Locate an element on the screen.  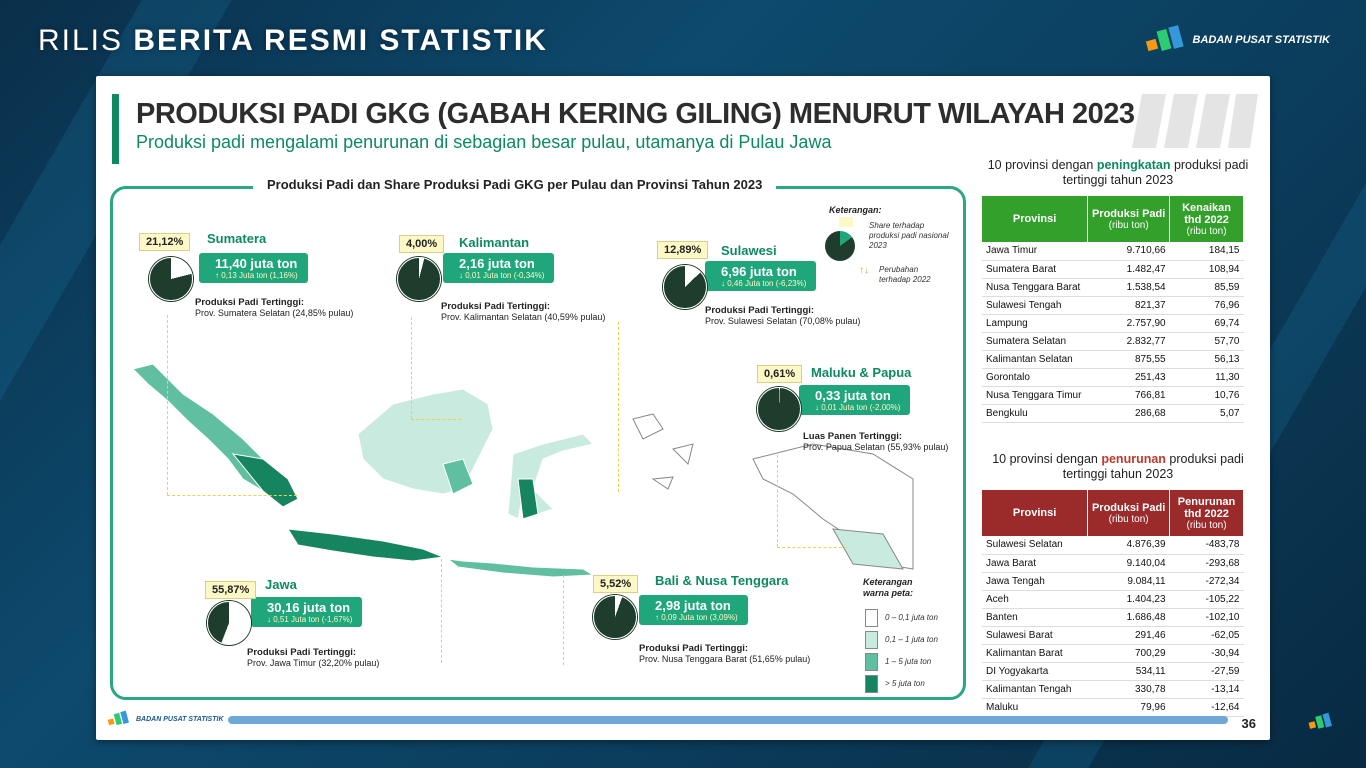
sulawesi-highest-text: Prov. Sulawesi Selatan (70,08% pulau) is located at coordinates (783, 321).